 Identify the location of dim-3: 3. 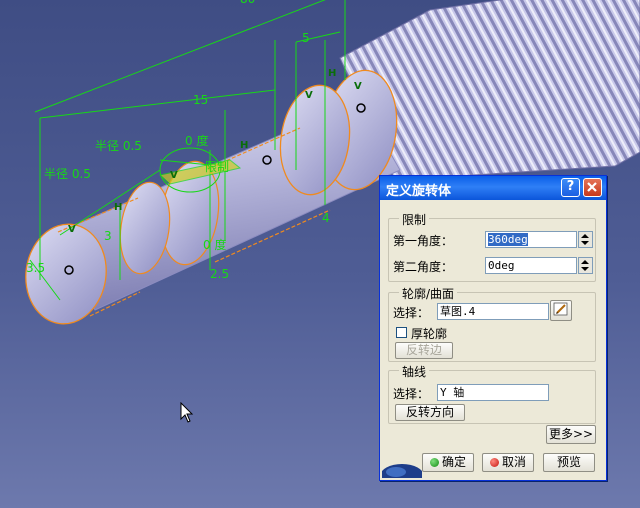
(108, 236).